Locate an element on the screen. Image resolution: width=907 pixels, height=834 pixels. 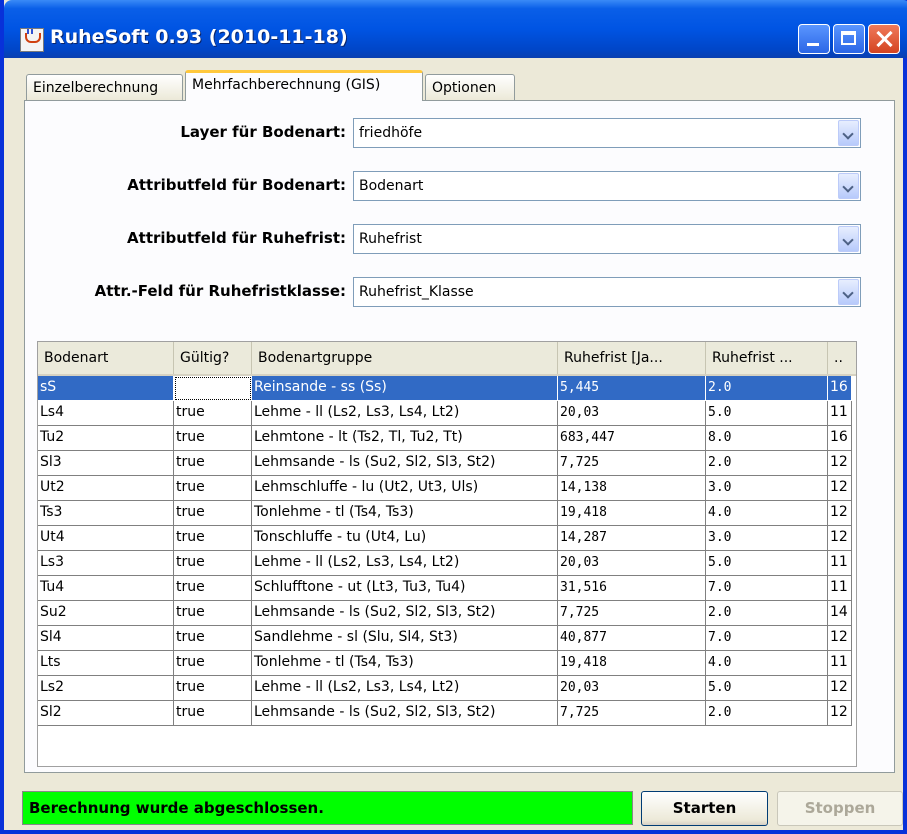
cell-bodenartgruppe: Reinsande - ss (Ss) is located at coordinates (405, 388).